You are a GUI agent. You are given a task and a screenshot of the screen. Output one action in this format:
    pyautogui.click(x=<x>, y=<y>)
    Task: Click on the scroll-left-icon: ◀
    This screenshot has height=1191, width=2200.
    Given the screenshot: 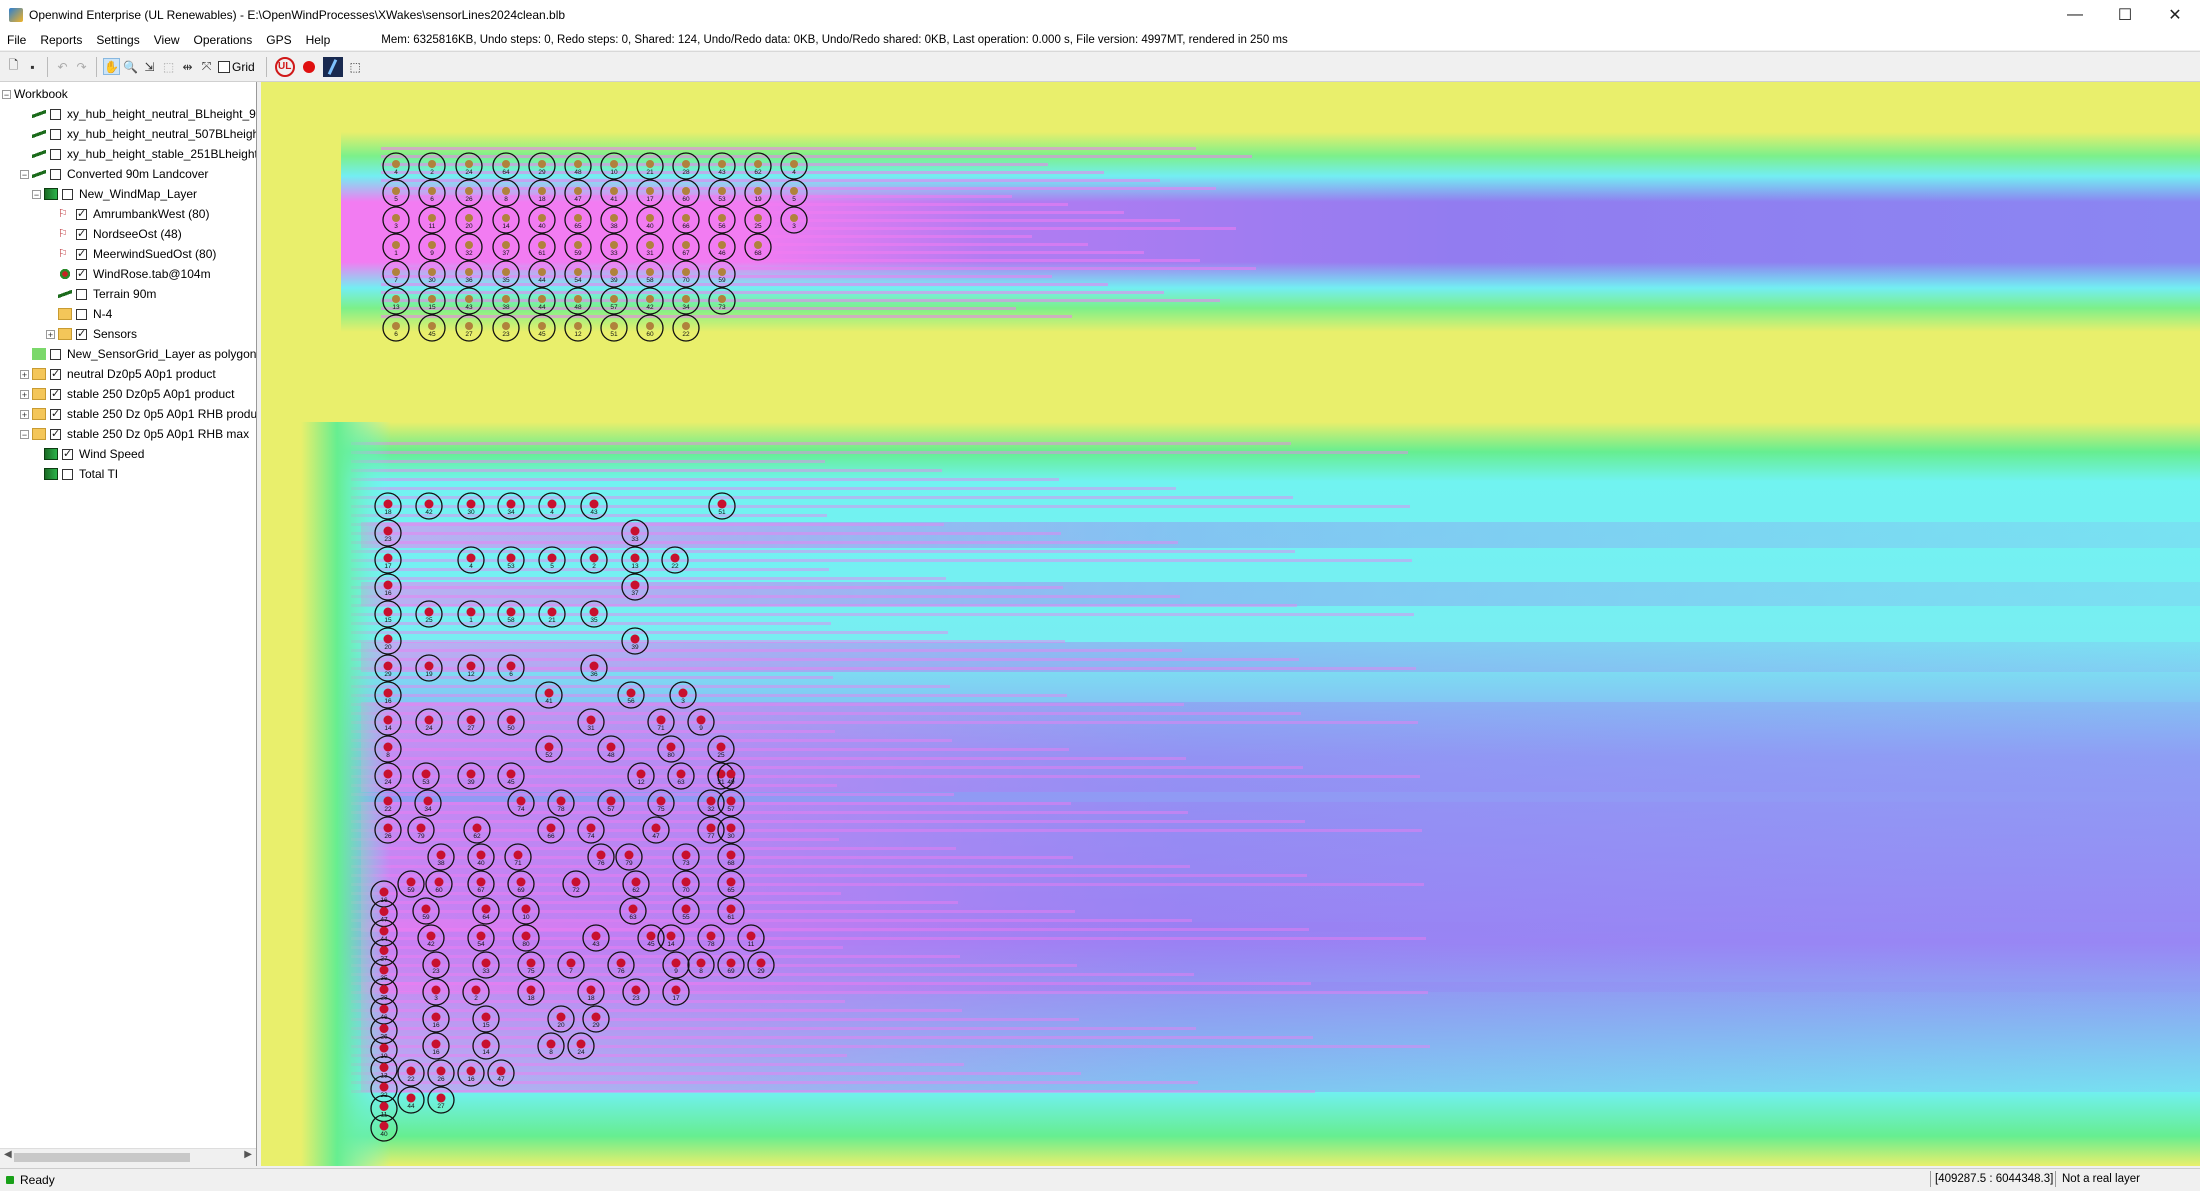 What is the action you would take?
    pyautogui.click(x=8, y=1154)
    